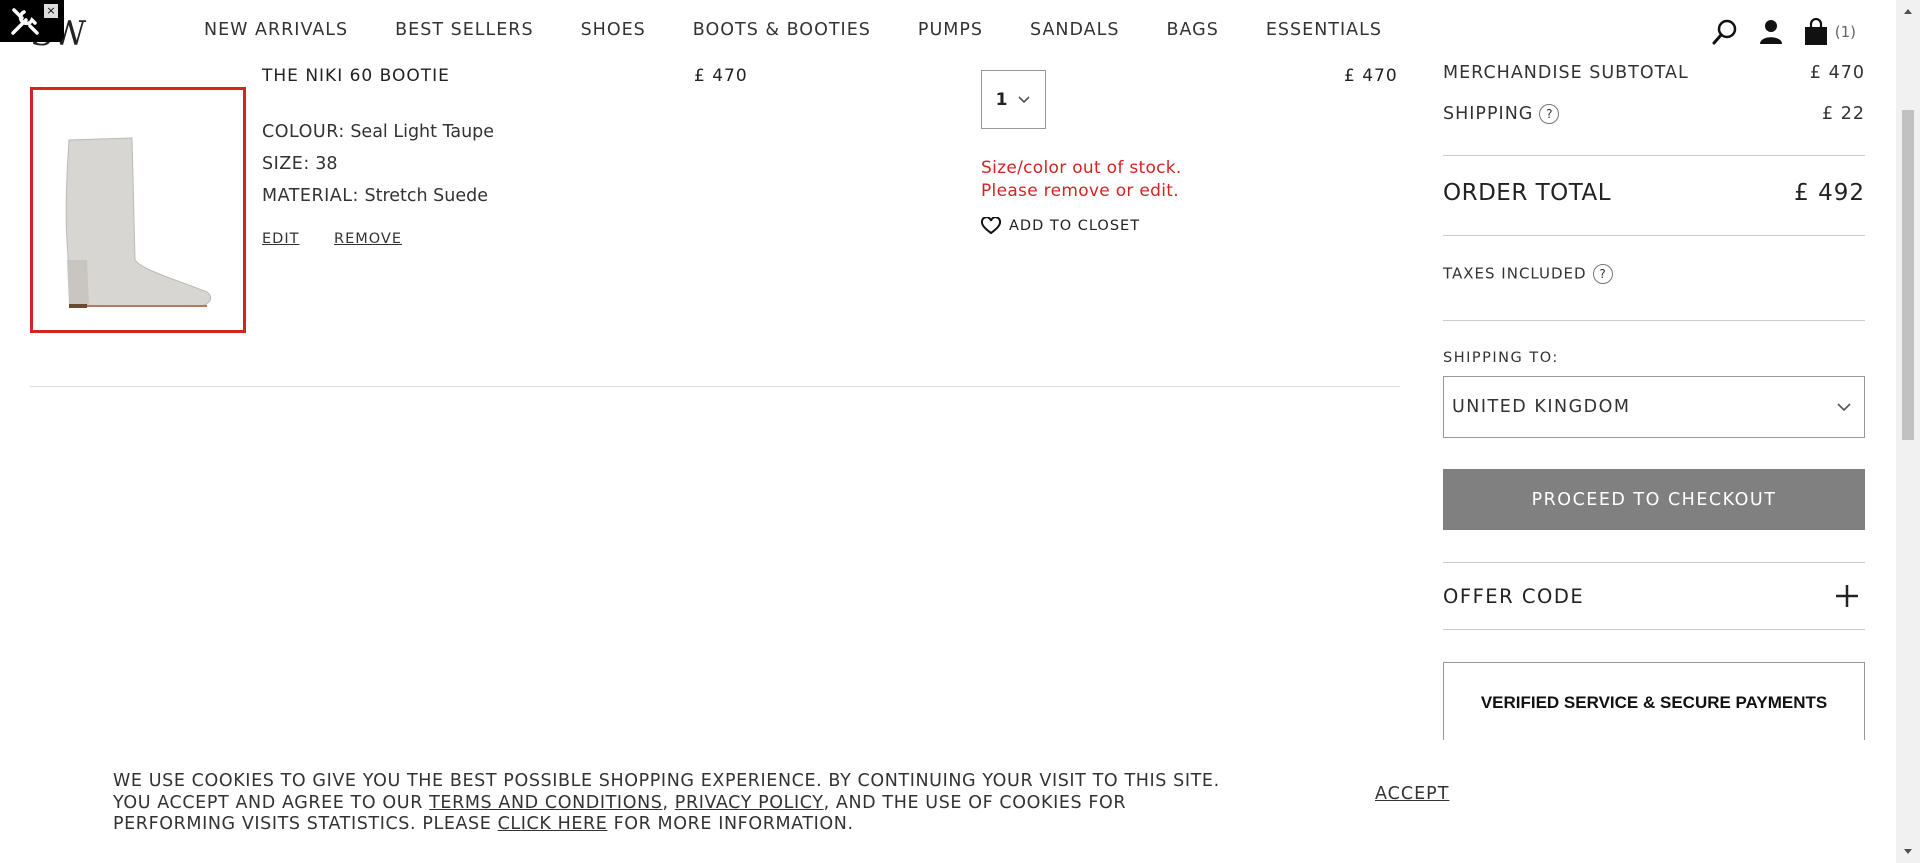 This screenshot has height=863, width=1920. I want to click on stock-error-line-2: Please remove or edit., so click(1080, 191).